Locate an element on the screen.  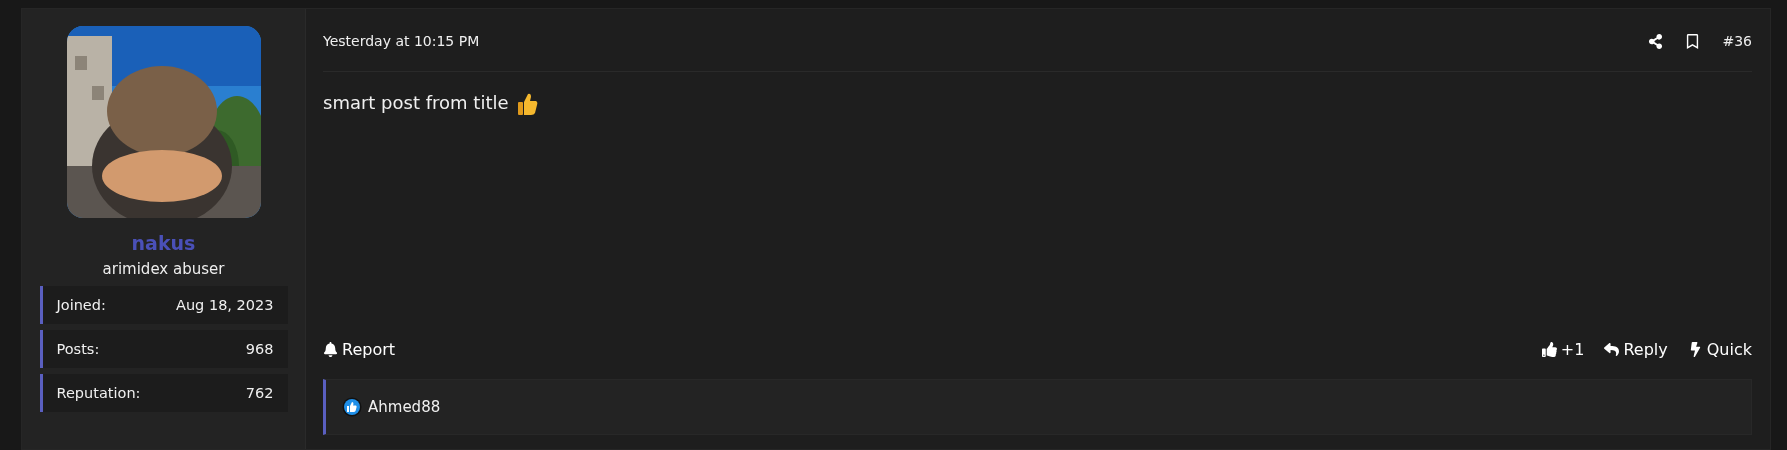
bookmark-icon is located at coordinates (1693, 41).